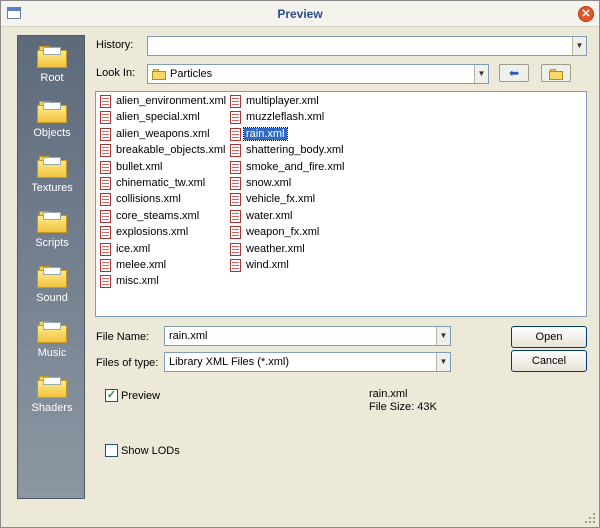 This screenshot has height=528, width=600. What do you see at coordinates (111, 450) in the screenshot?
I see `show-lods-checkbox` at bounding box center [111, 450].